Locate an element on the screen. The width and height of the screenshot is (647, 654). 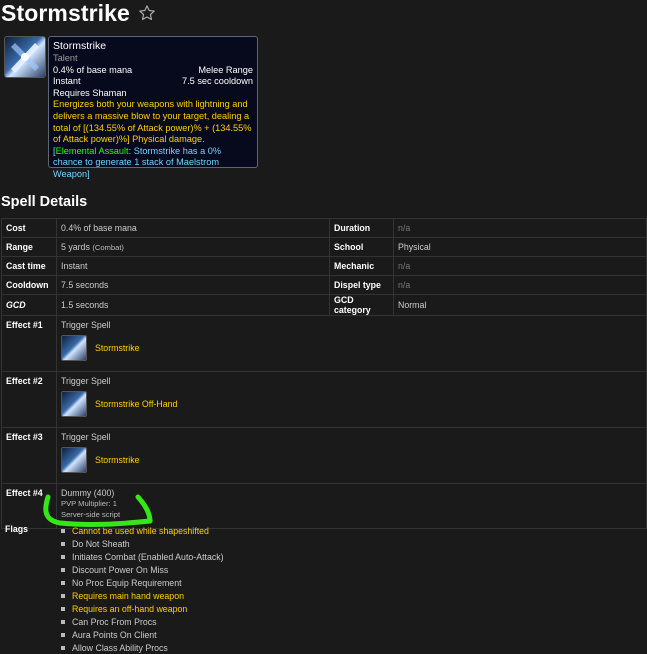
stormstrike-spell-icon is located at coordinates (25, 57).